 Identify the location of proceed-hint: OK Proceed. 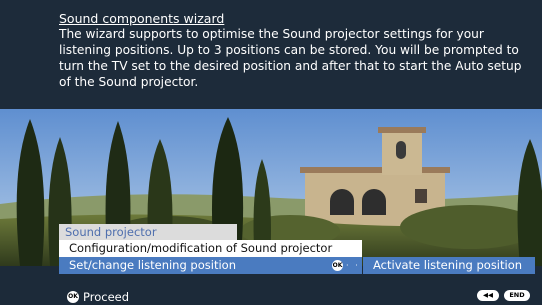
(98, 297).